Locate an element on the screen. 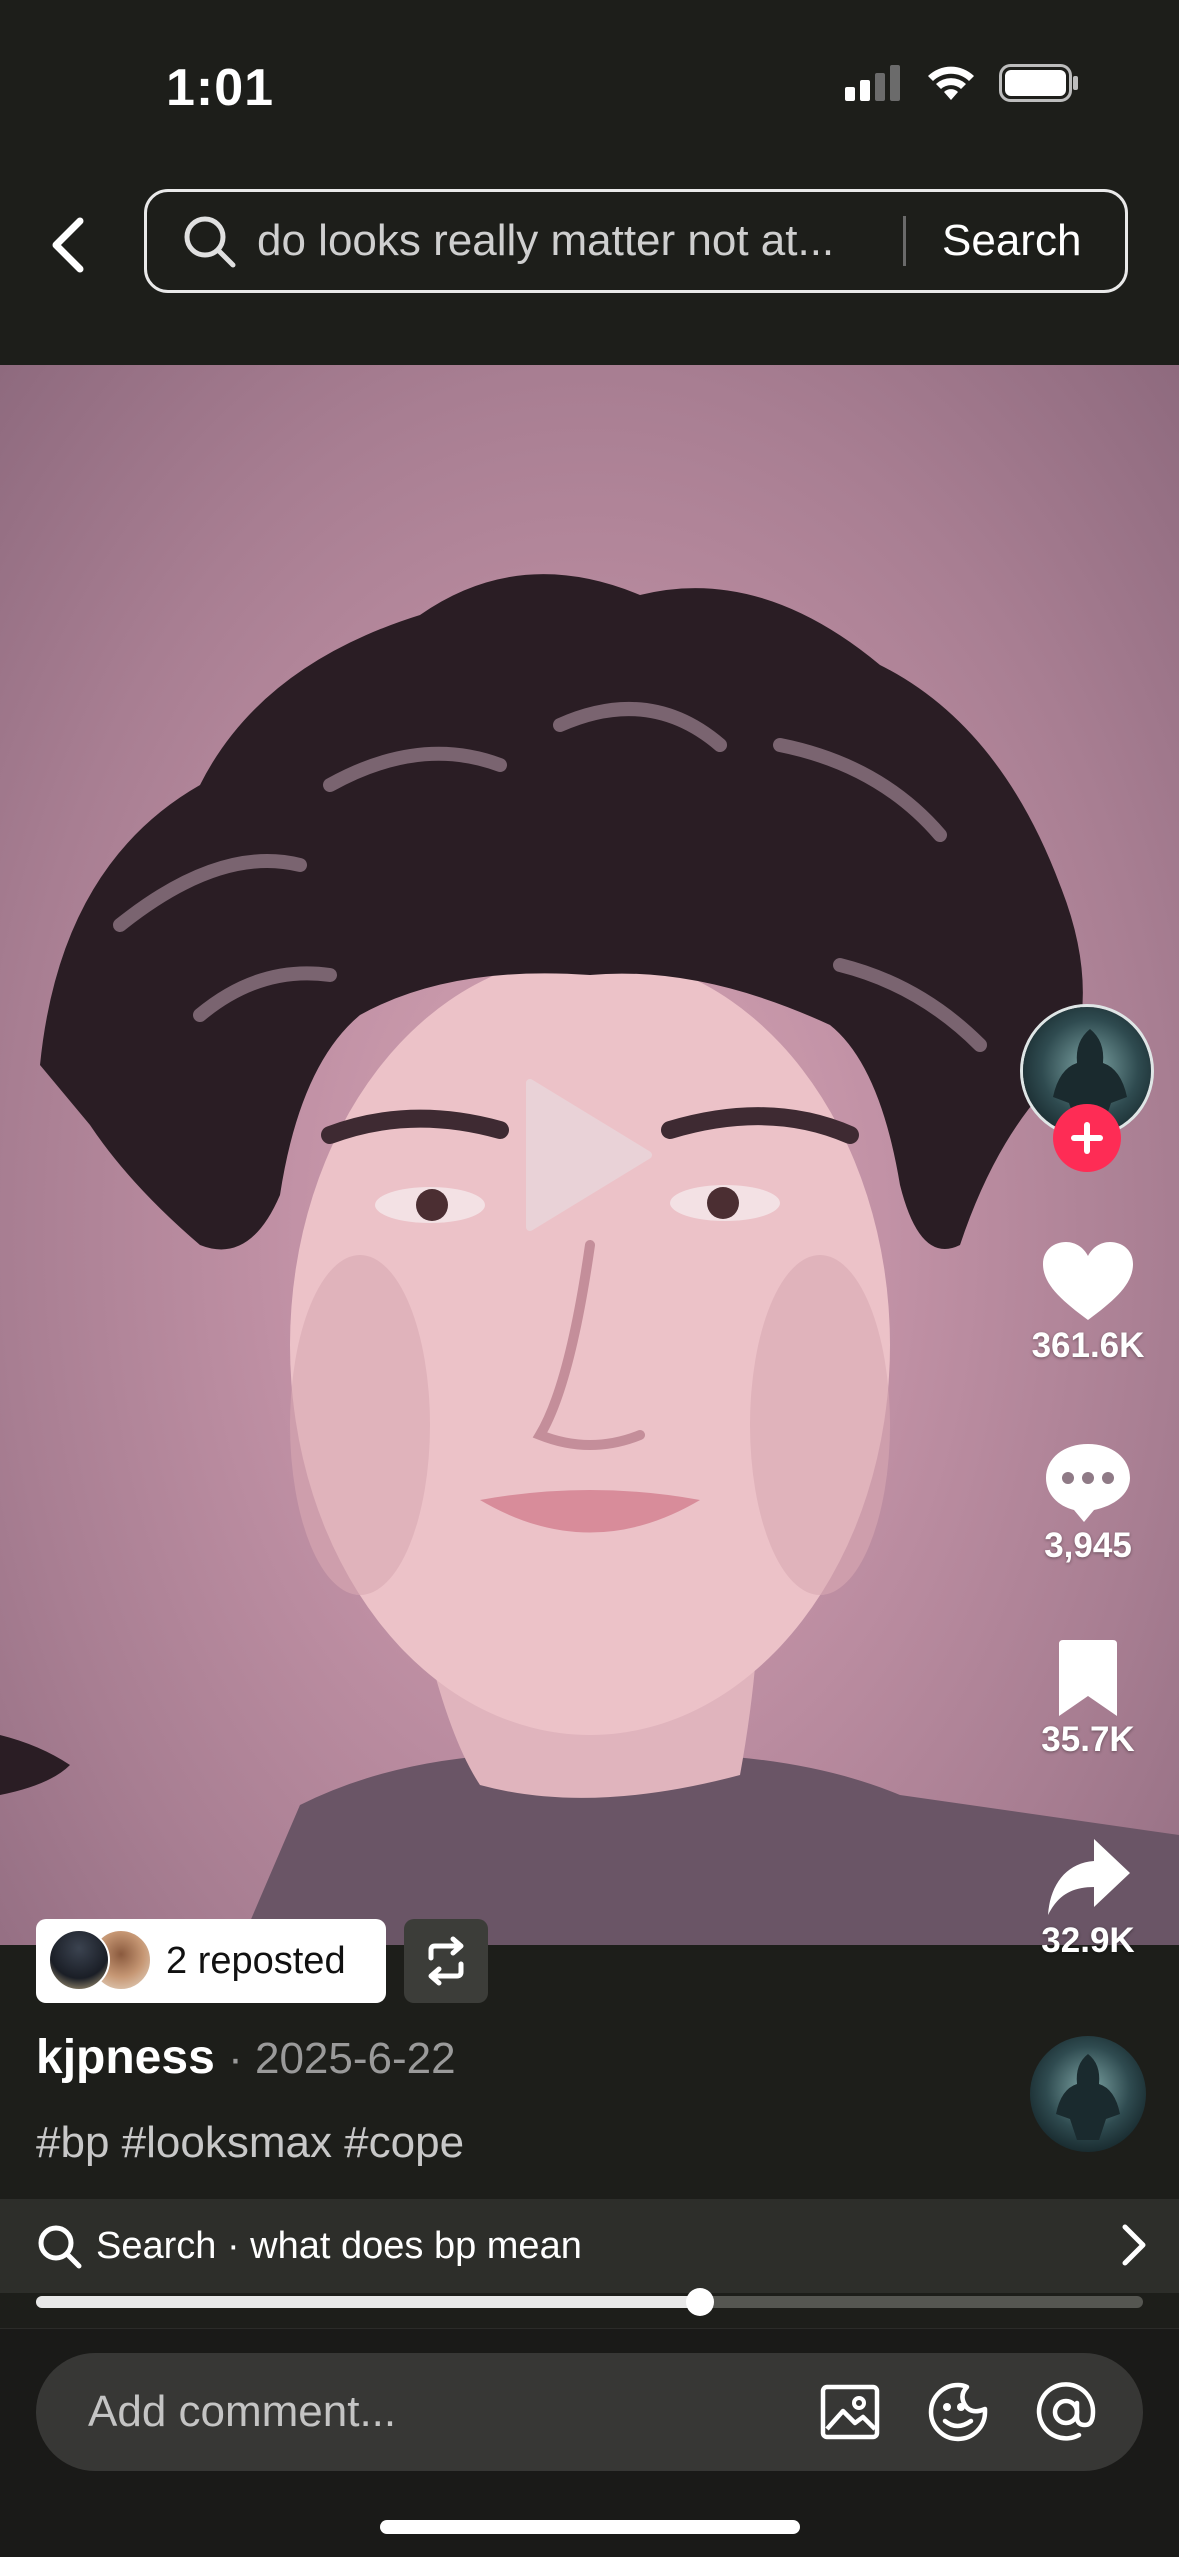 This screenshot has width=1179, height=2557. chevron-left-icon is located at coordinates (68, 245).